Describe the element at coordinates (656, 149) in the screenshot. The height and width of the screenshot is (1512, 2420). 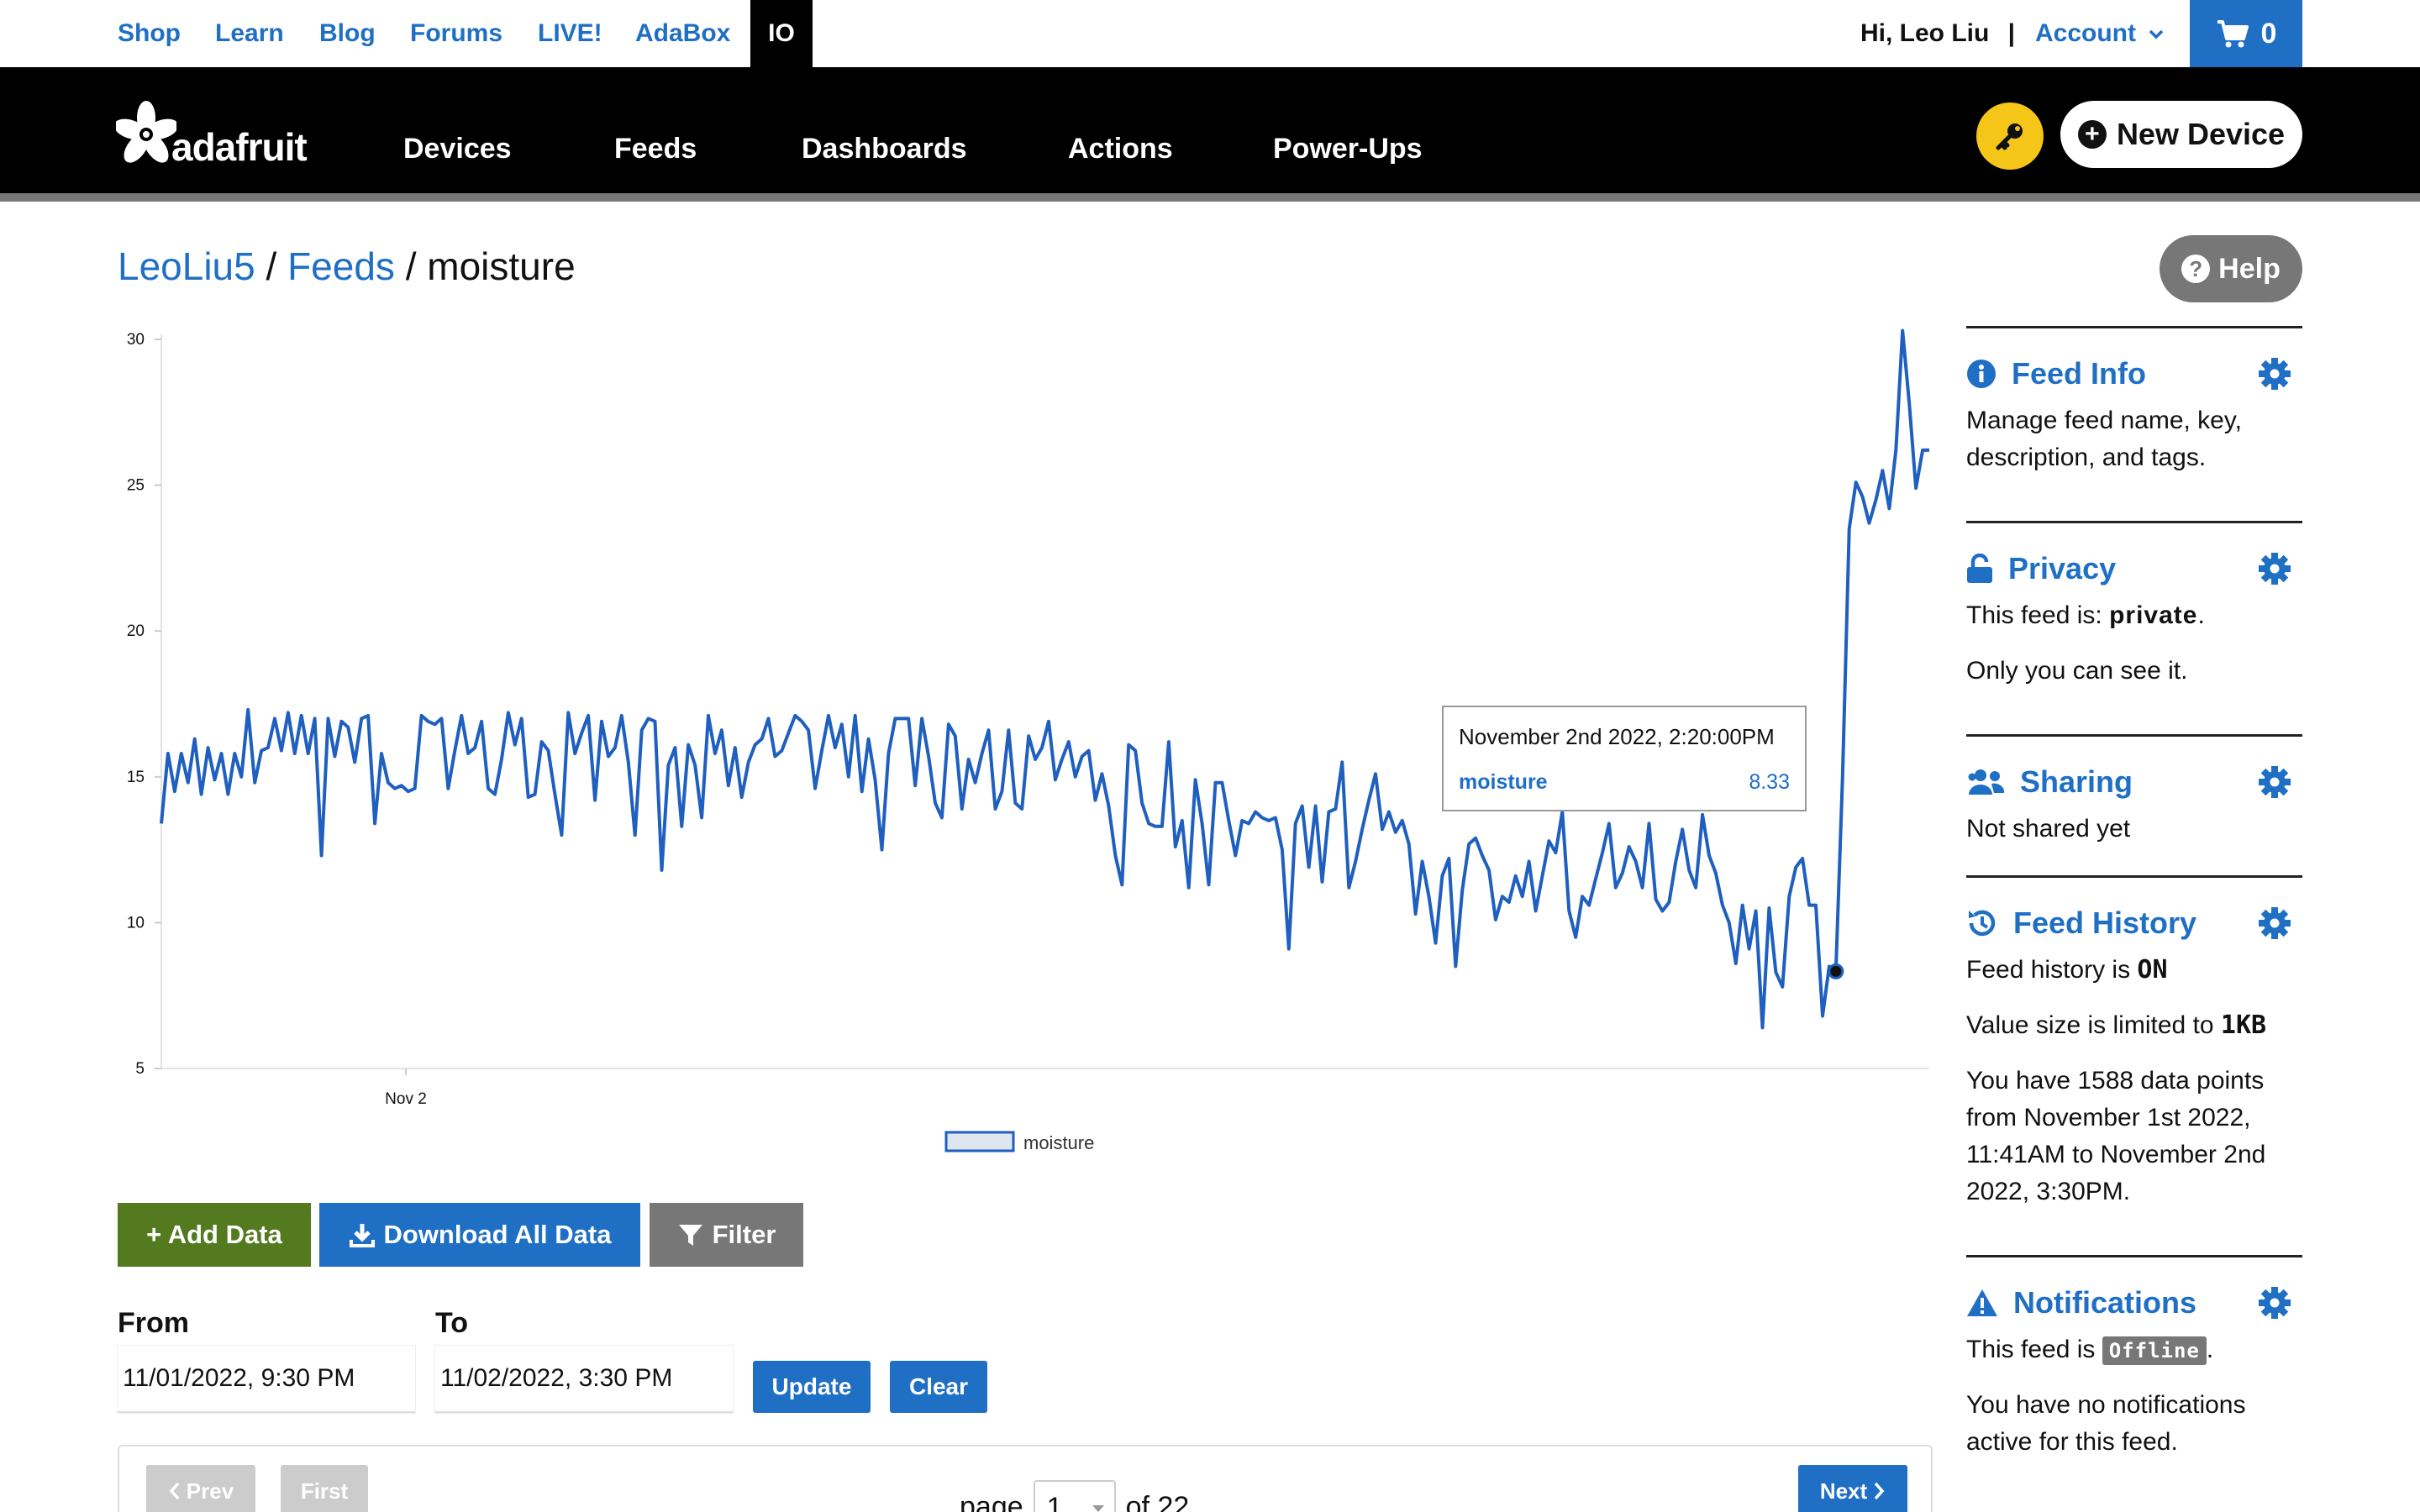
I see `nav-feeds: Feeds` at that location.